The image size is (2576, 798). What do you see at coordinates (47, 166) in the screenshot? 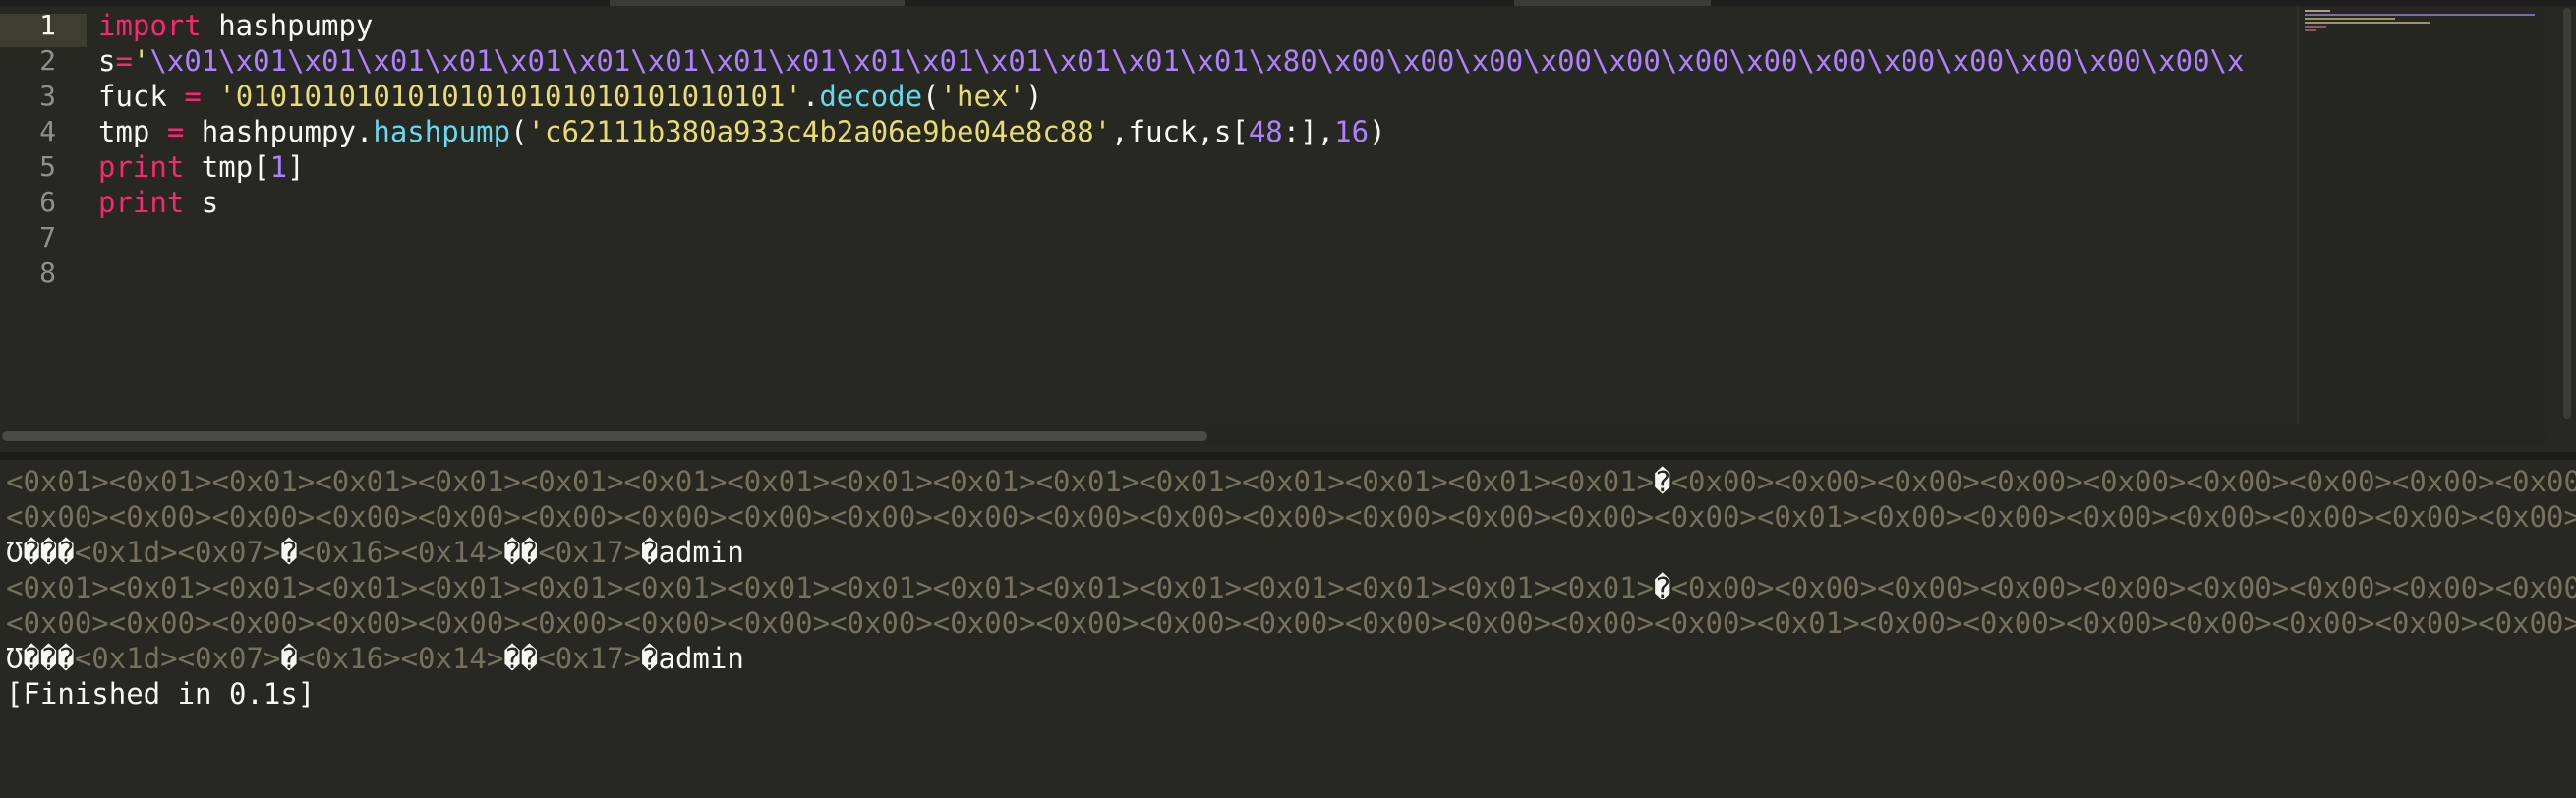
I see `line-number: 5` at bounding box center [47, 166].